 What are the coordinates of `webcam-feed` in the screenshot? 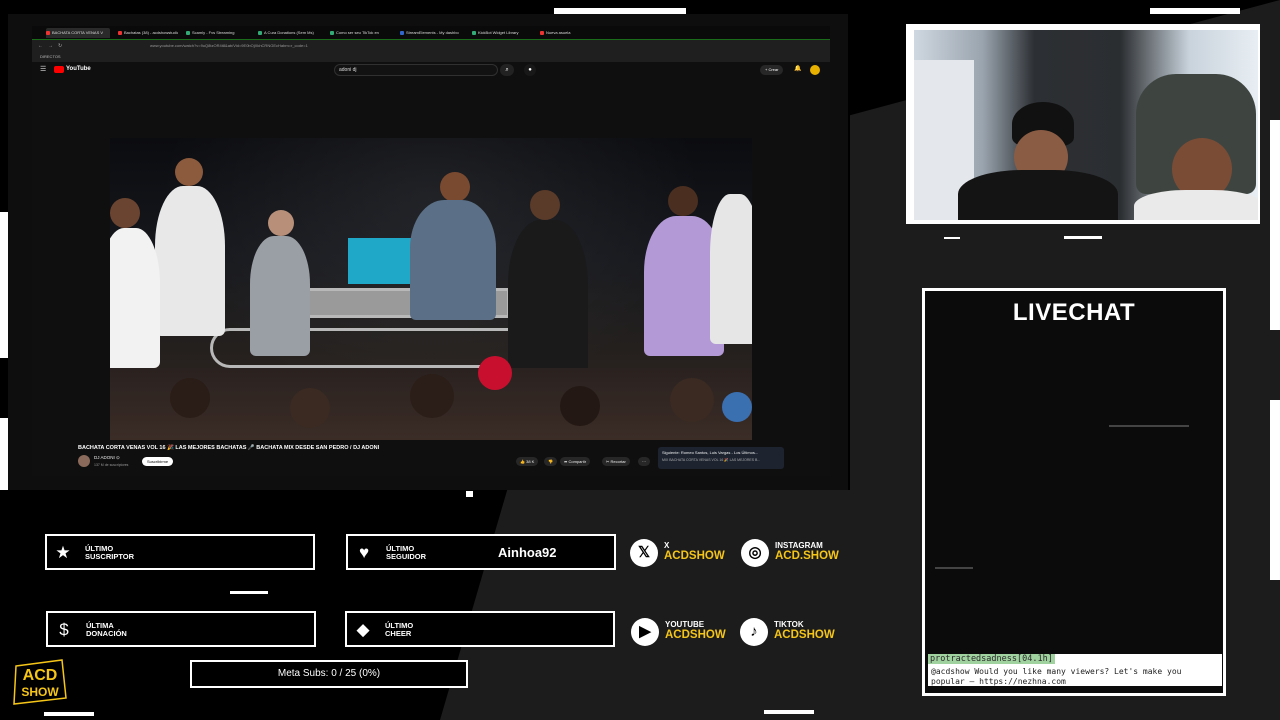 It's located at (1086, 125).